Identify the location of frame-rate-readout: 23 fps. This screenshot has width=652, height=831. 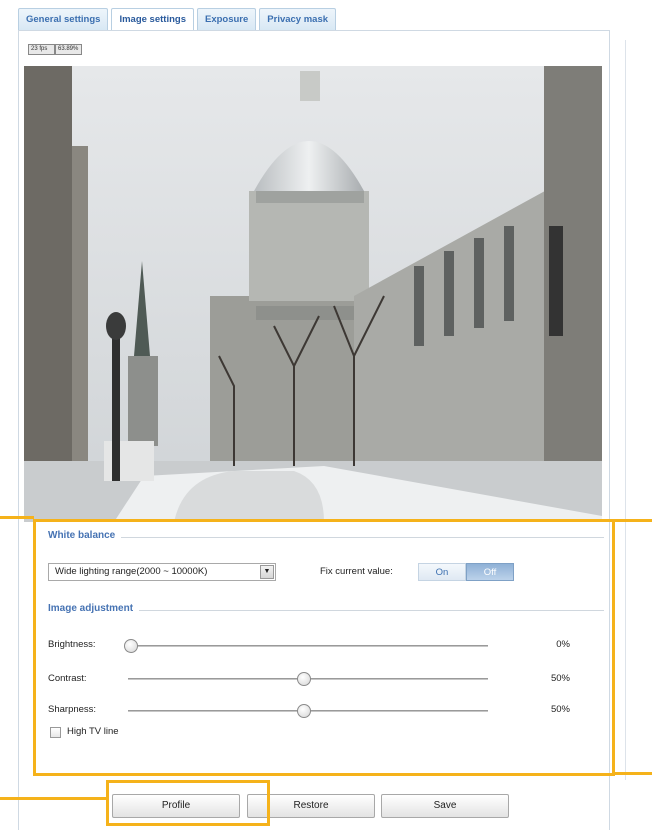
(41, 49).